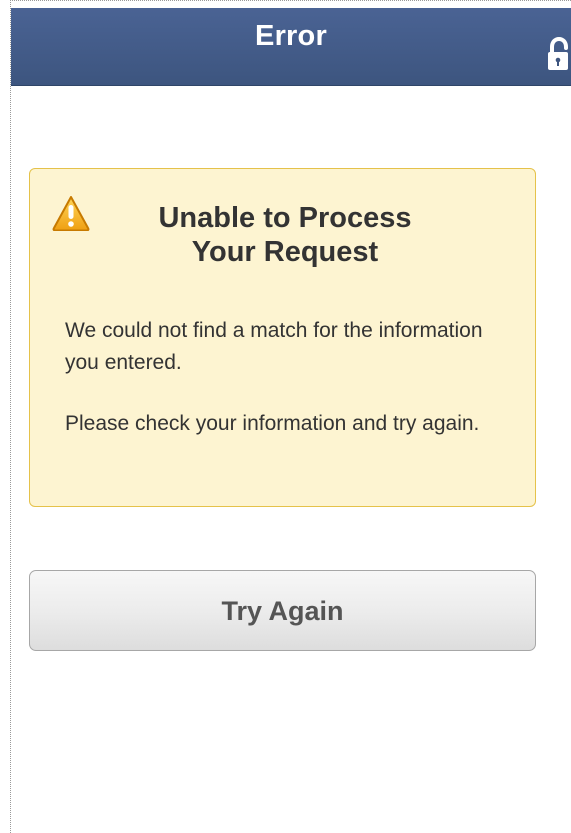 The height and width of the screenshot is (833, 571). What do you see at coordinates (282, 610) in the screenshot?
I see `try-again-button: Try Again` at bounding box center [282, 610].